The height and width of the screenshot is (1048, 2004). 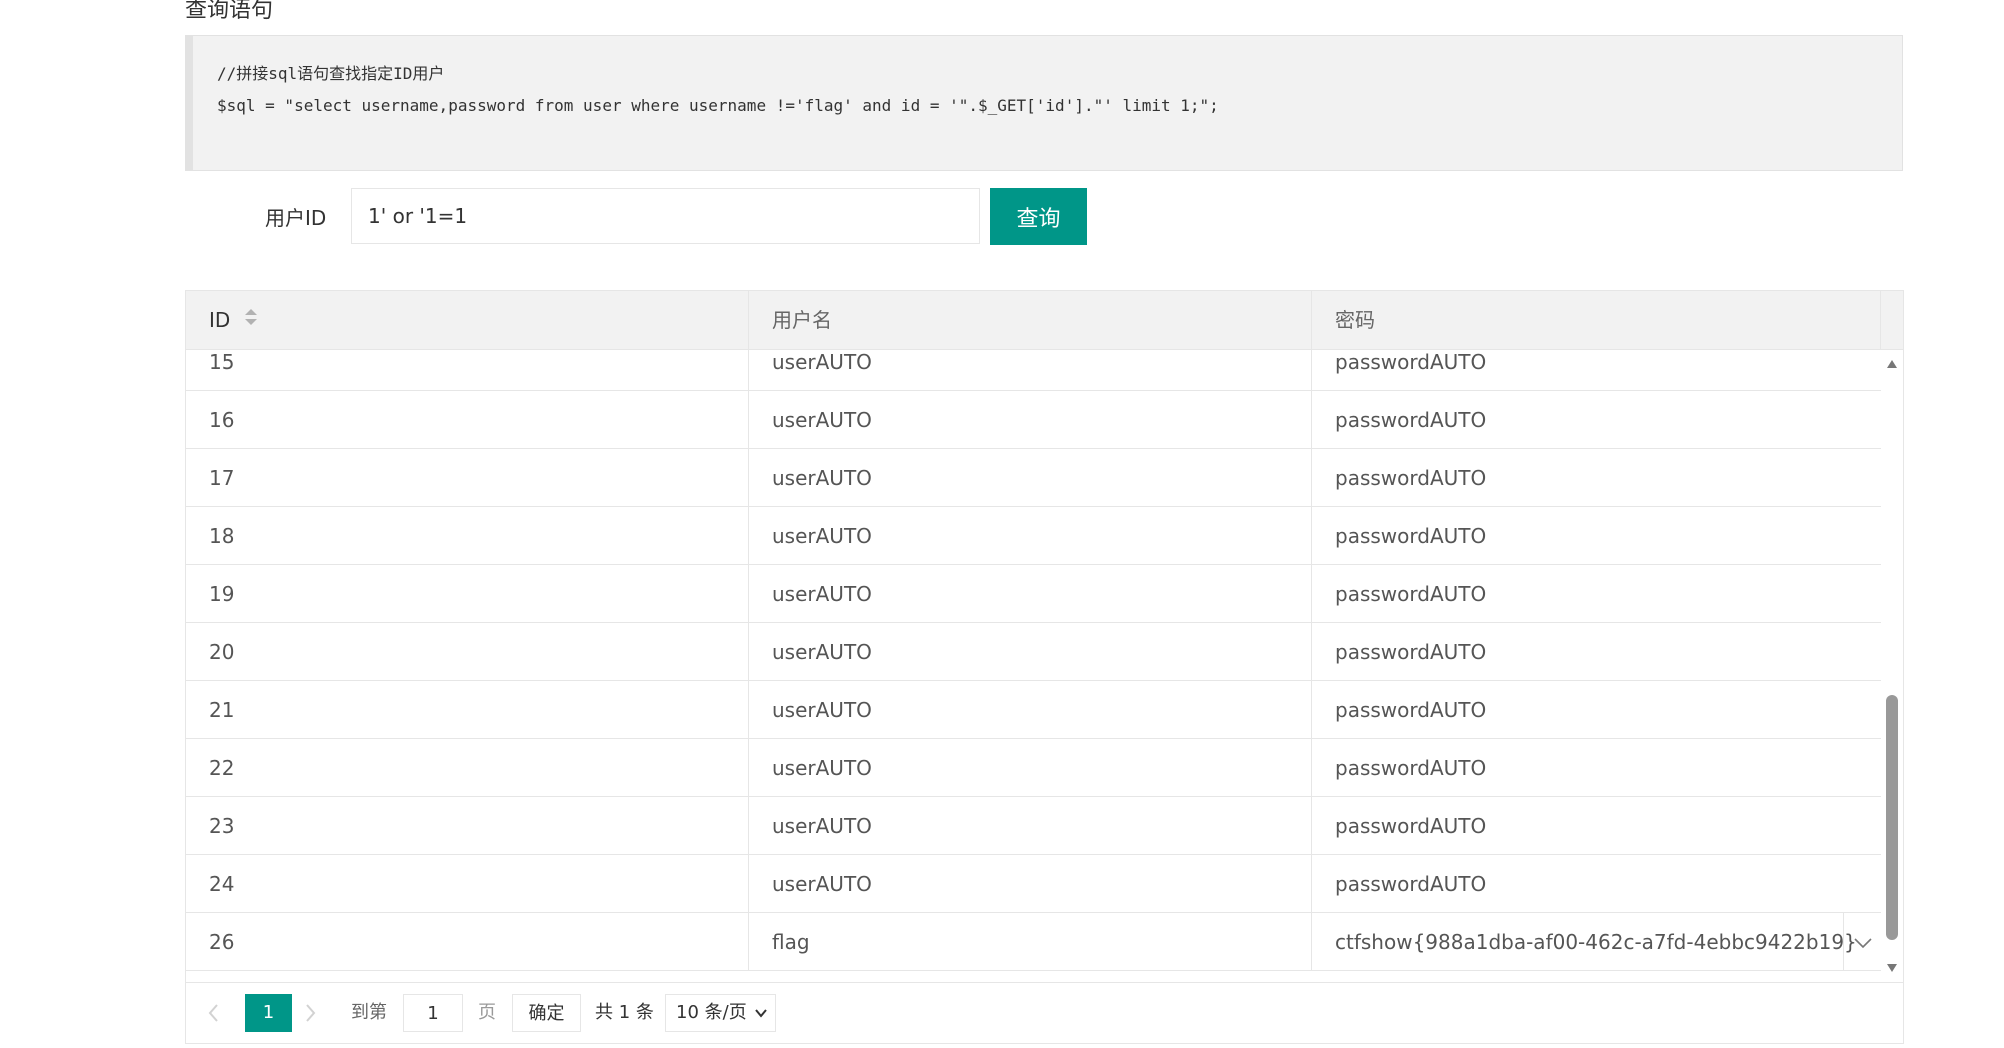 I want to click on cell-id: 18, so click(x=467, y=536).